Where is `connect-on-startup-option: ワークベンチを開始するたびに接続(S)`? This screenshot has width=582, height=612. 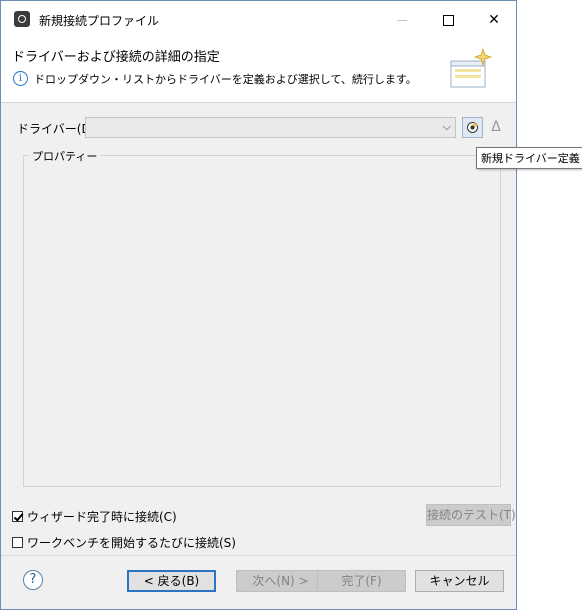 connect-on-startup-option: ワークベンチを開始するたびに接続(S) is located at coordinates (124, 542).